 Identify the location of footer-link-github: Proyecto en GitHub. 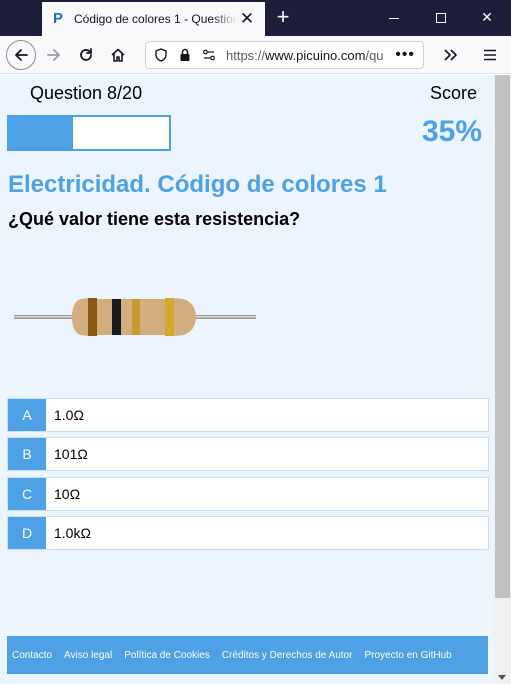
(407, 655).